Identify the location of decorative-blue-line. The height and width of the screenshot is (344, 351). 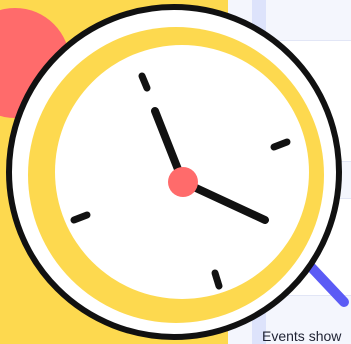
(328, 285).